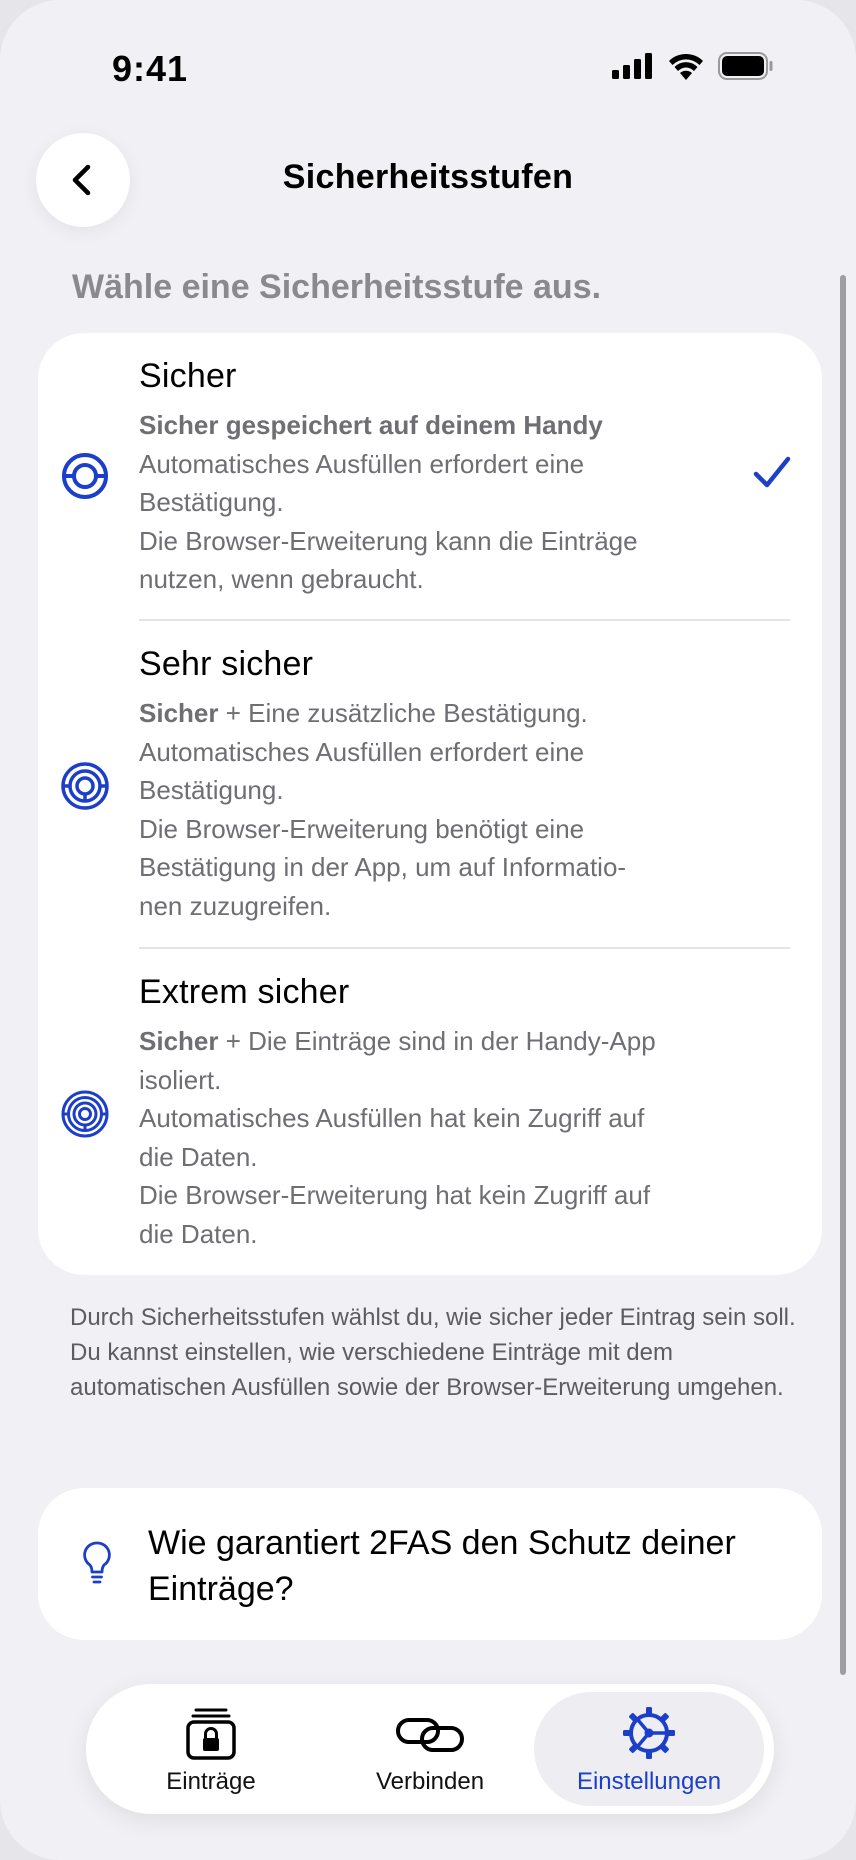 This screenshot has width=856, height=1860. Describe the element at coordinates (632, 66) in the screenshot. I see `cellular-signal-icon` at that location.